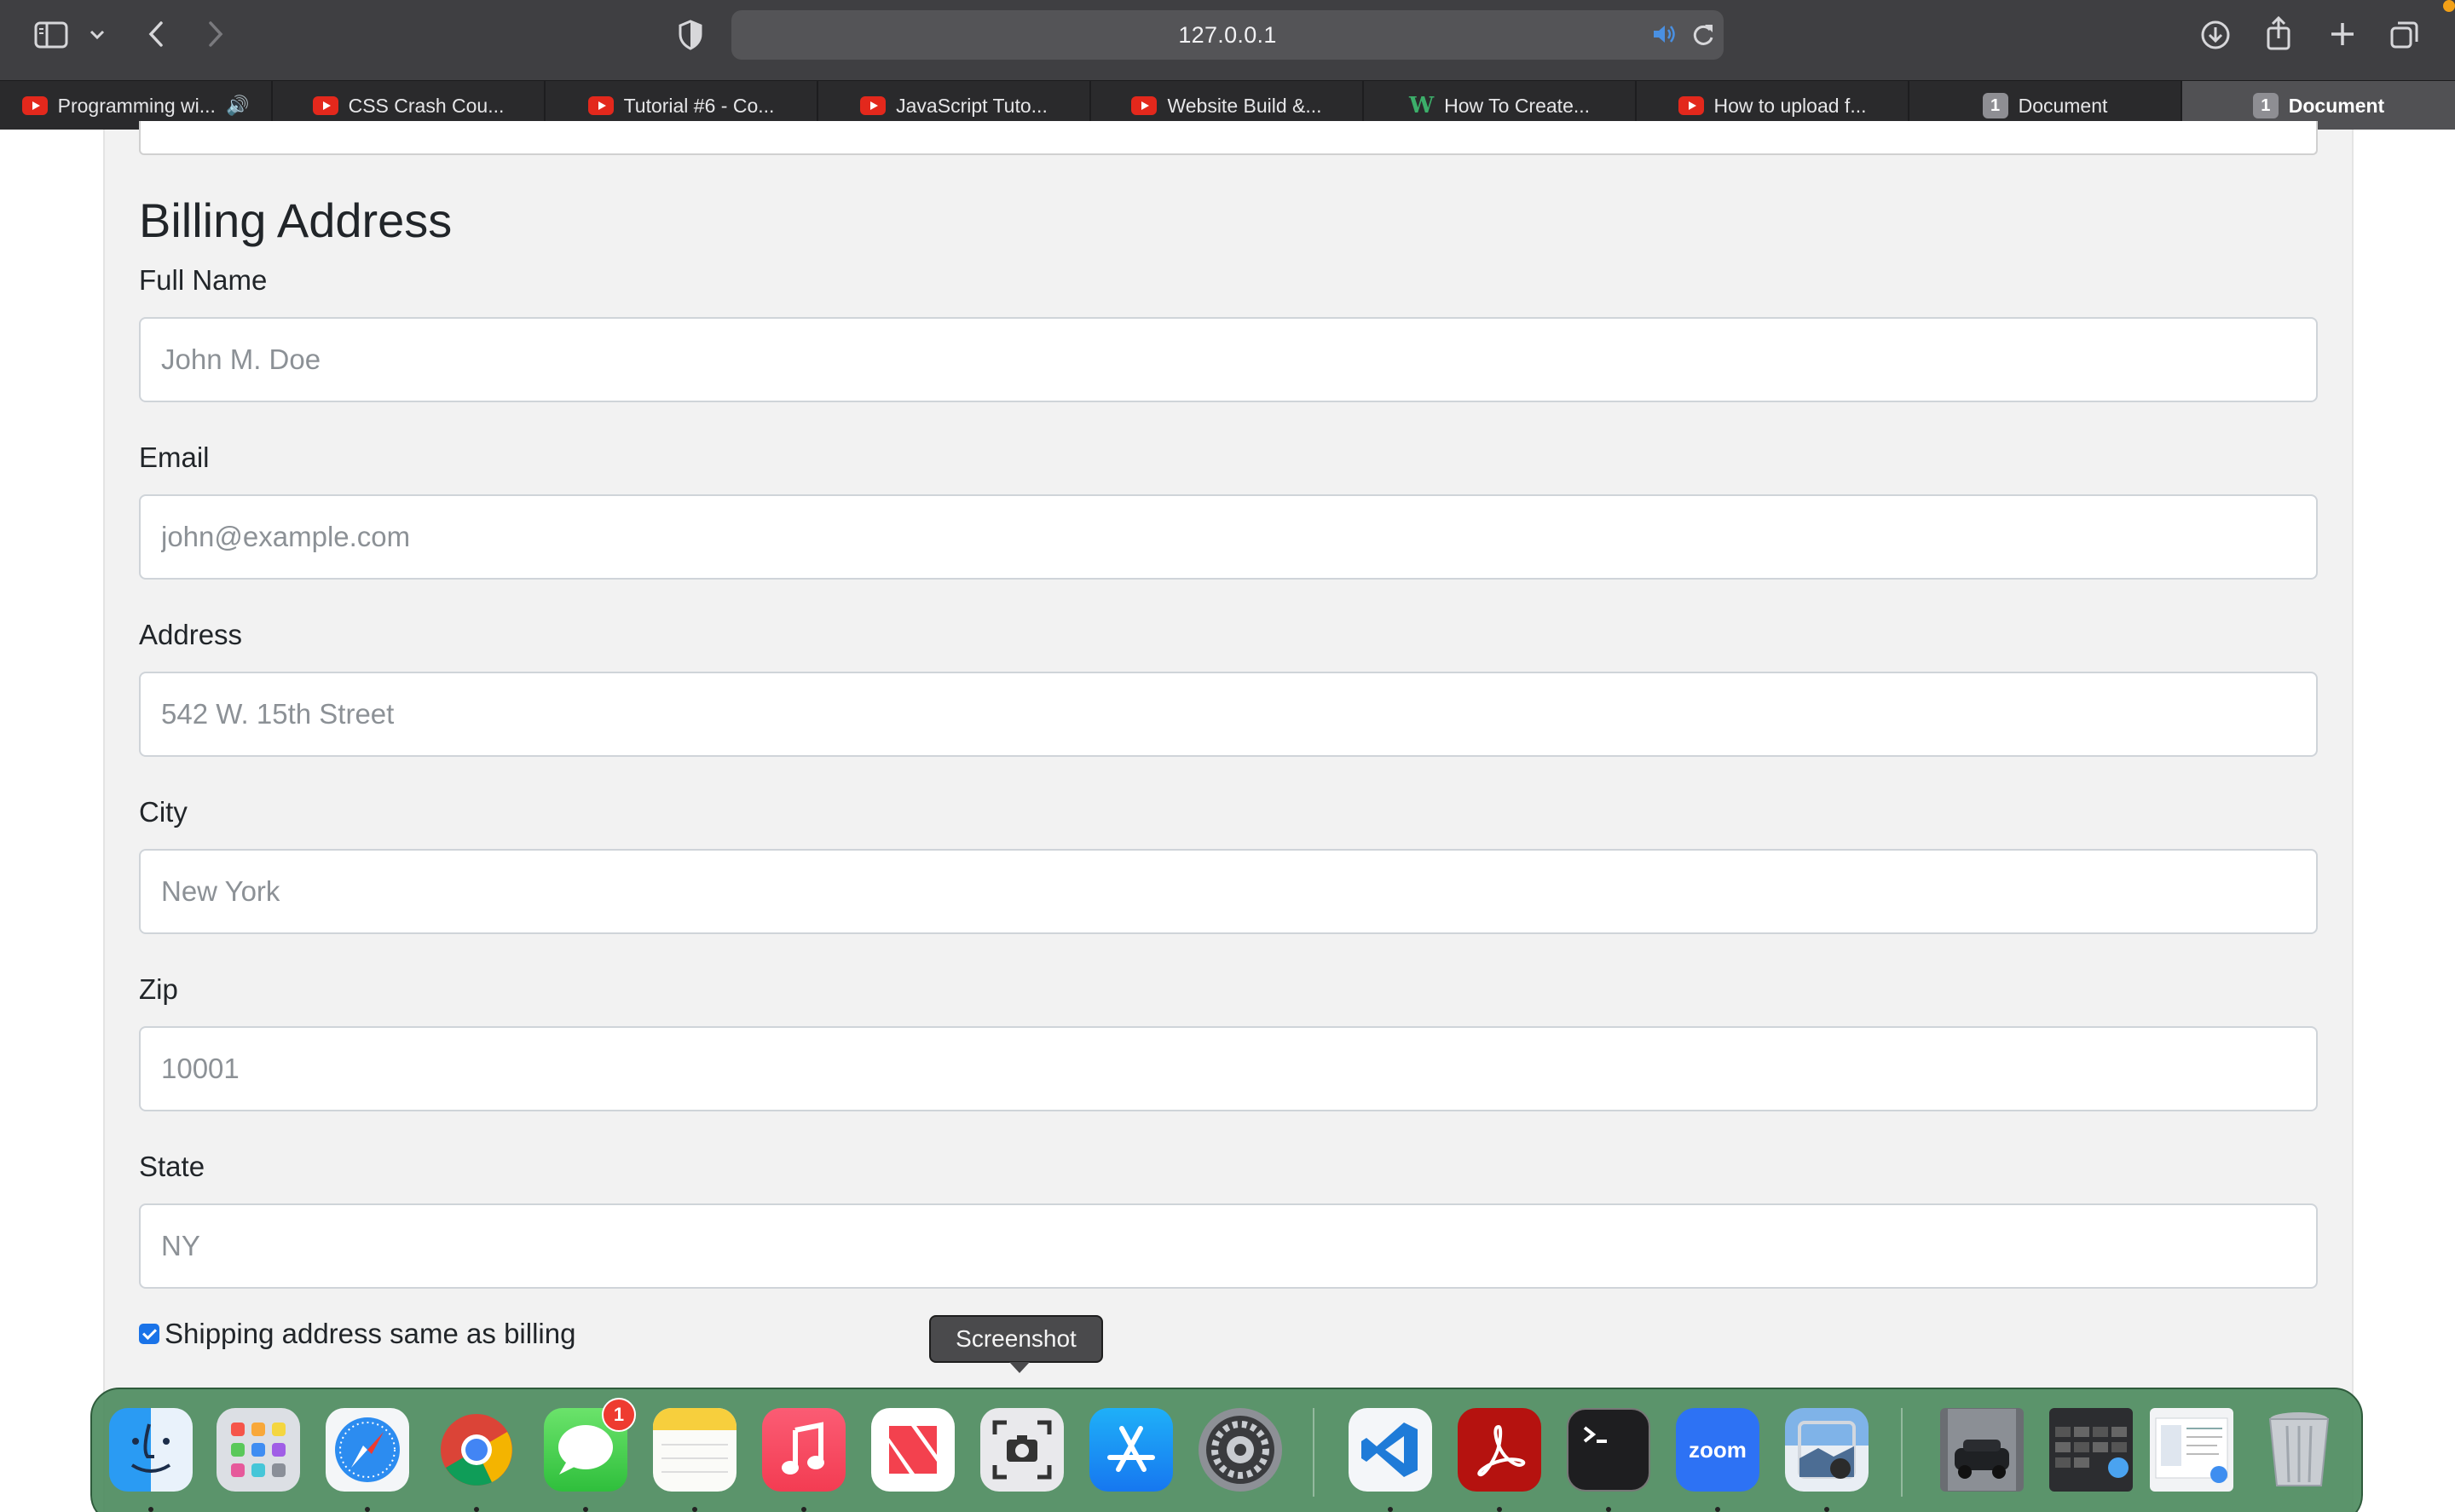 This screenshot has width=2455, height=1512. Describe the element at coordinates (172, 1166) in the screenshot. I see `state-label: State` at that location.